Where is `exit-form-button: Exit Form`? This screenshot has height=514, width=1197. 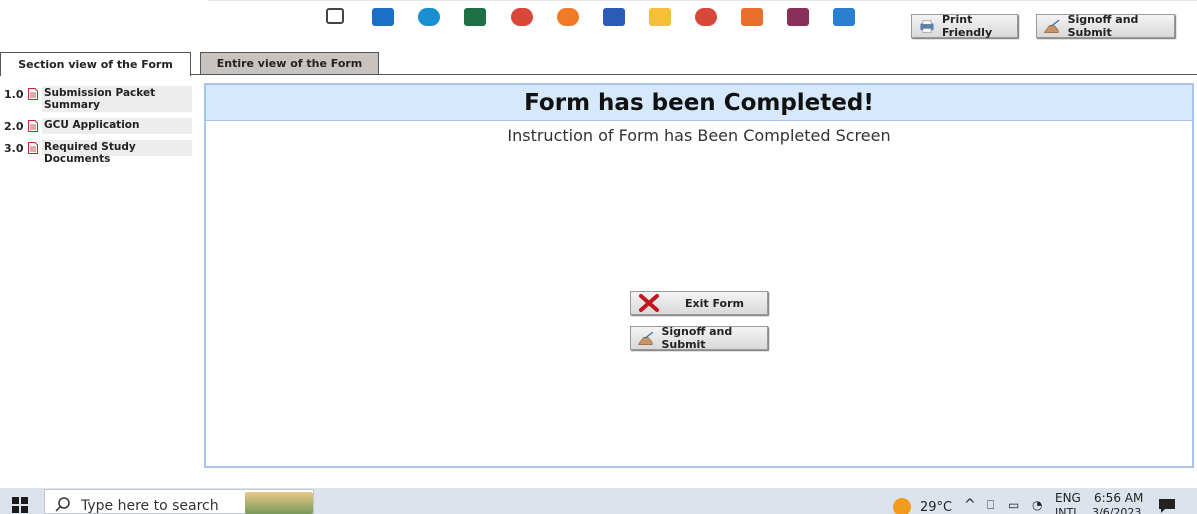
exit-form-button: Exit Form is located at coordinates (699, 303).